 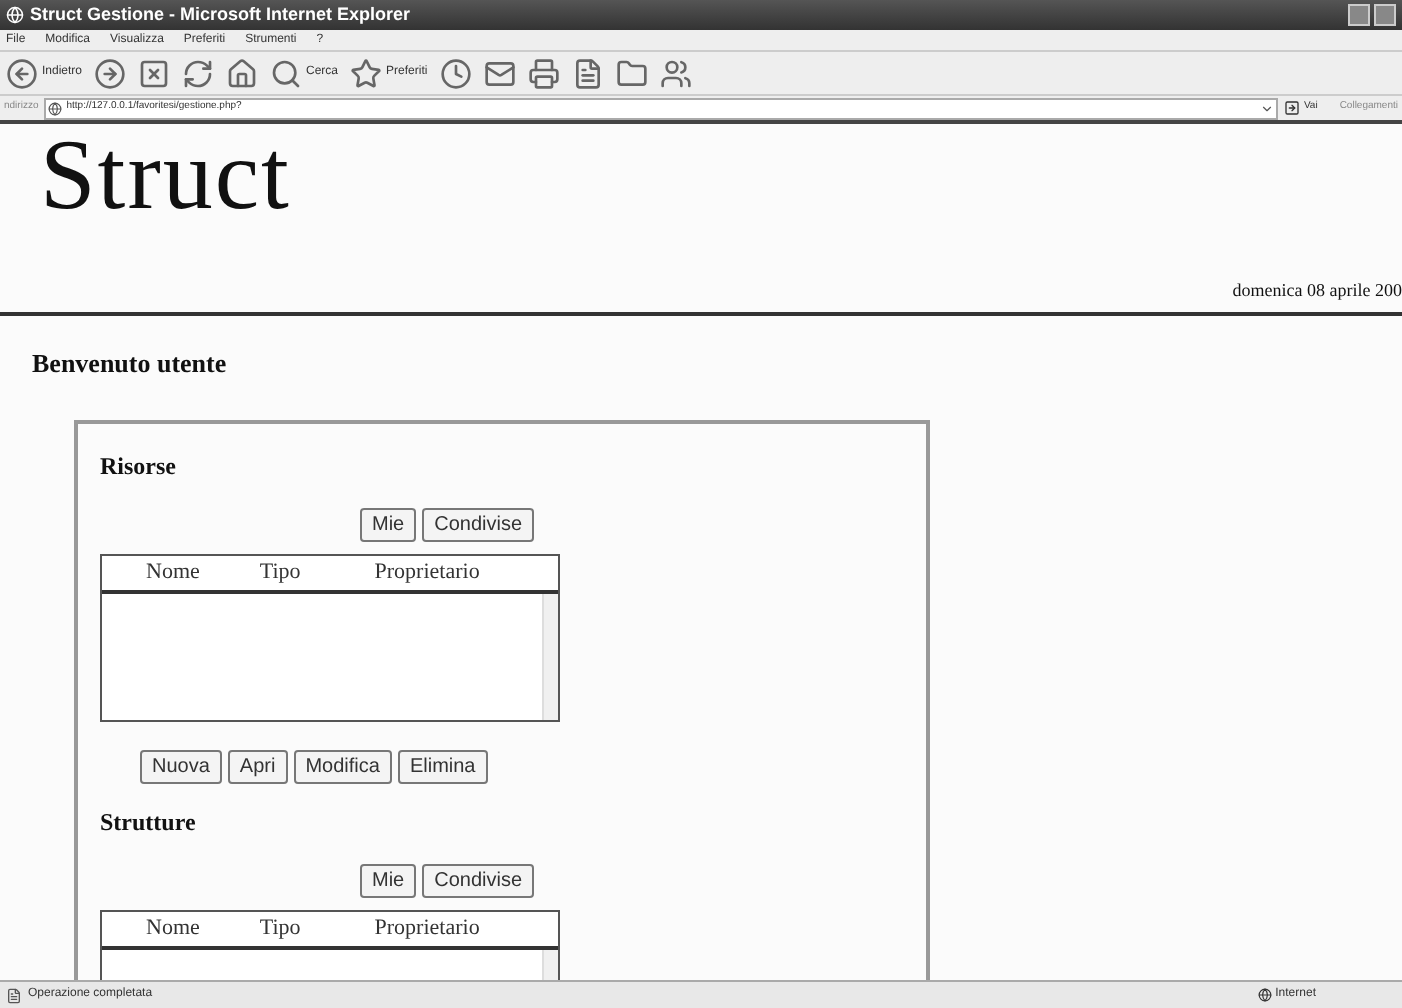 What do you see at coordinates (149, 822) in the screenshot?
I see `section-title: Strutture` at bounding box center [149, 822].